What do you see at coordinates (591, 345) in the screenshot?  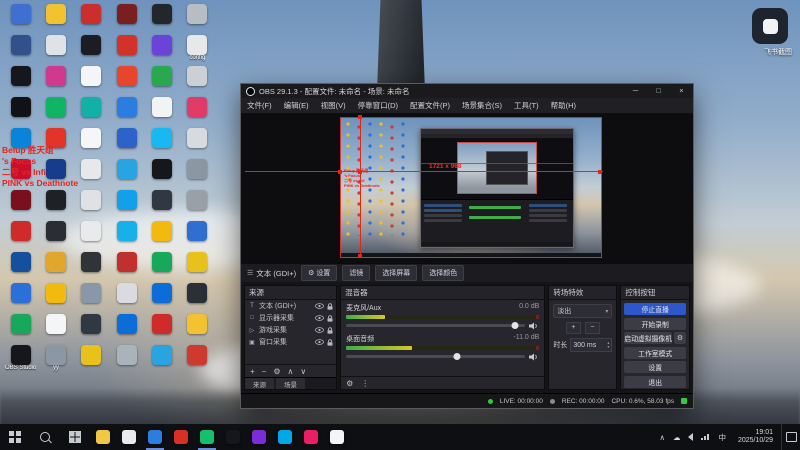 I see `duration-spinner: 300 ms ▴ ▾` at bounding box center [591, 345].